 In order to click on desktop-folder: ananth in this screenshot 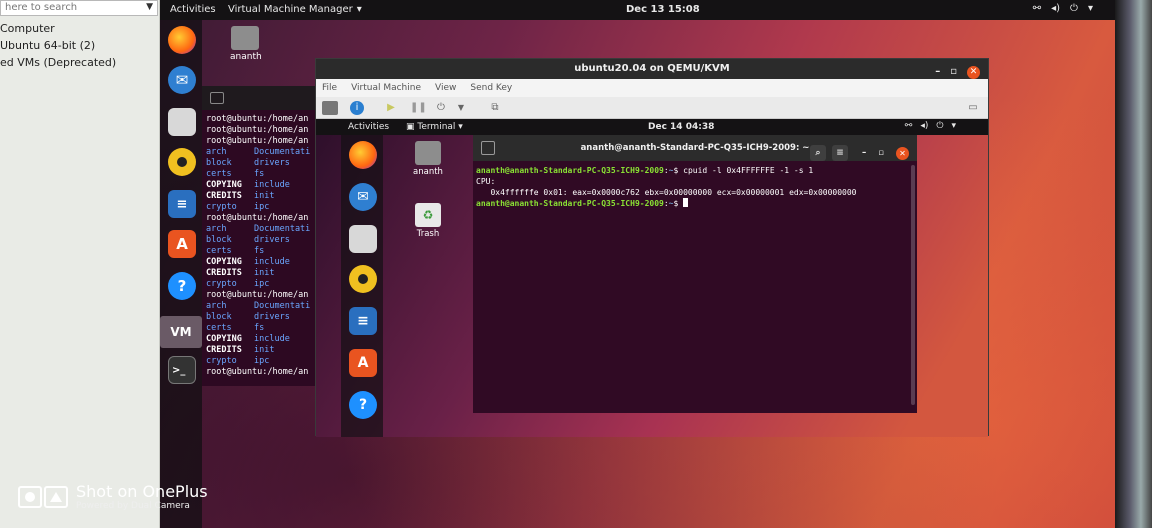, I will do `click(246, 44)`.